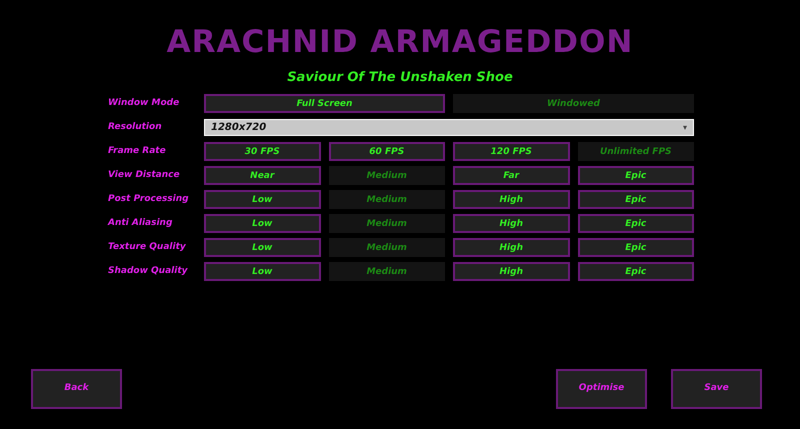 This screenshot has width=800, height=429. I want to click on option-button: Full Screen, so click(324, 103).